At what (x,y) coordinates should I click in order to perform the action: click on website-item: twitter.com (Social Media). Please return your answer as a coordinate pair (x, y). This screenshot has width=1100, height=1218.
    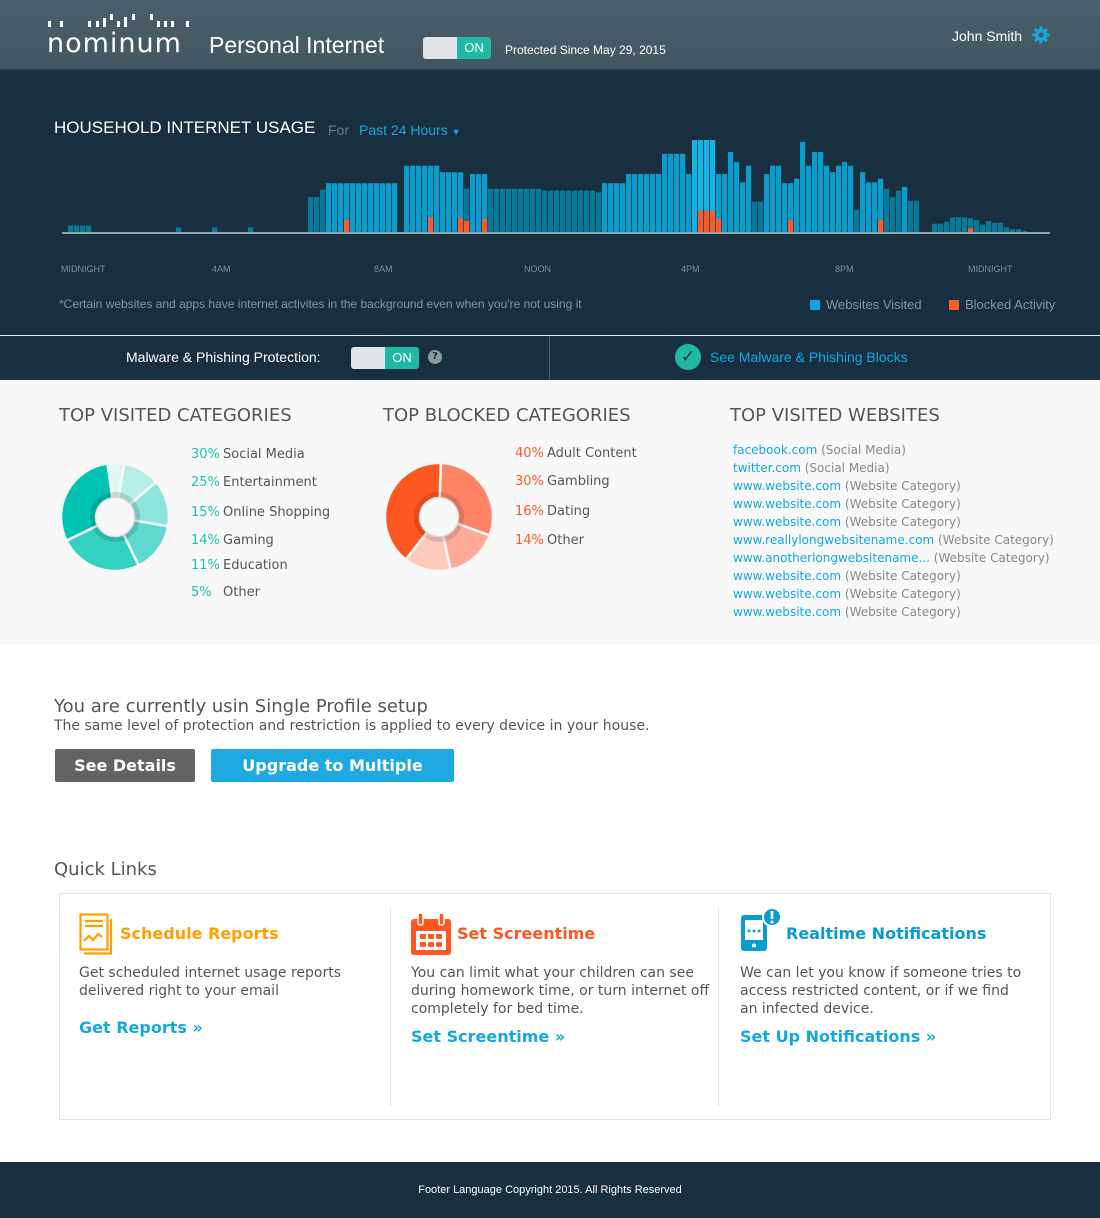
    Looking at the image, I should click on (893, 468).